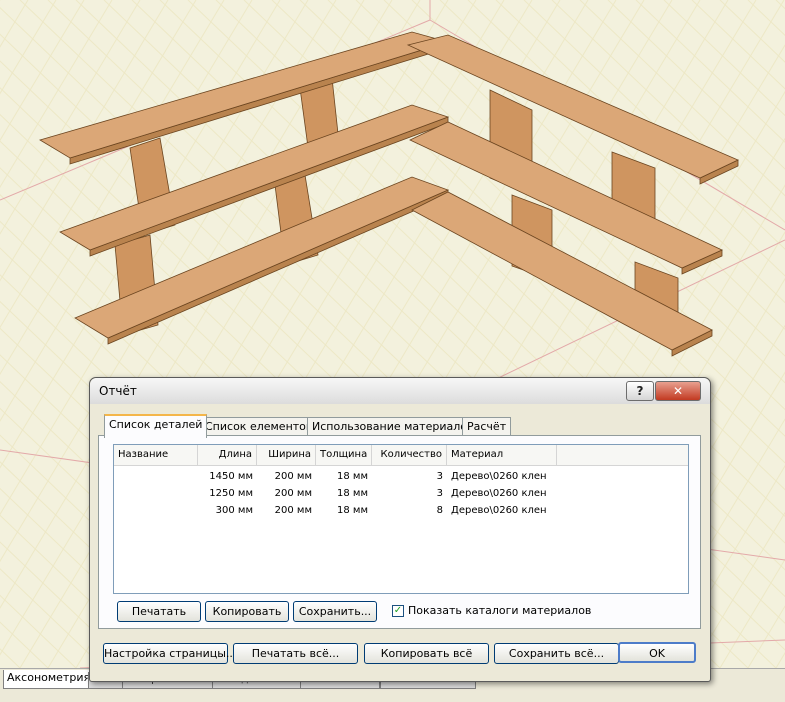  What do you see at coordinates (393, 426) in the screenshot?
I see `tab-material-usage: Использование материалов` at bounding box center [393, 426].